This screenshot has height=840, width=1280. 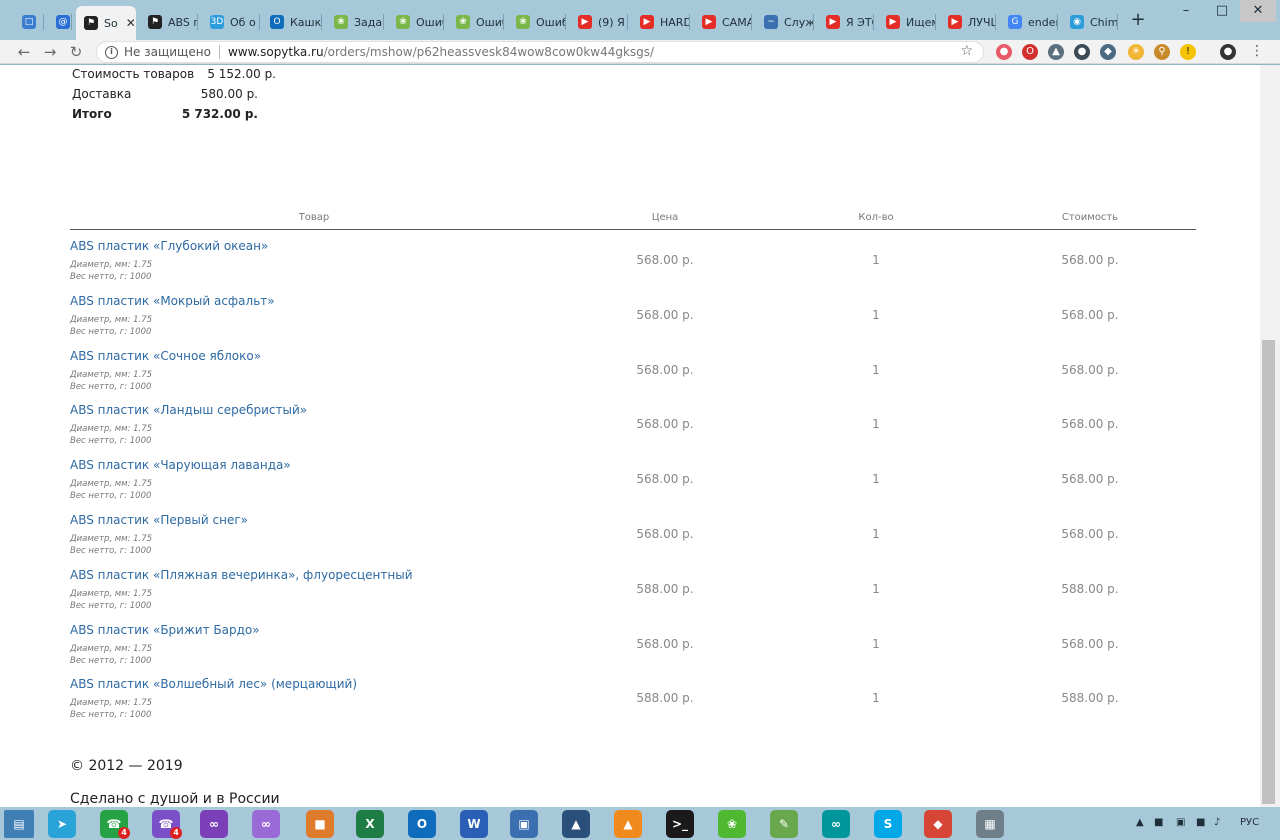 What do you see at coordinates (907, 22) in the screenshot?
I see `browser-tab: ▶ Ищем` at bounding box center [907, 22].